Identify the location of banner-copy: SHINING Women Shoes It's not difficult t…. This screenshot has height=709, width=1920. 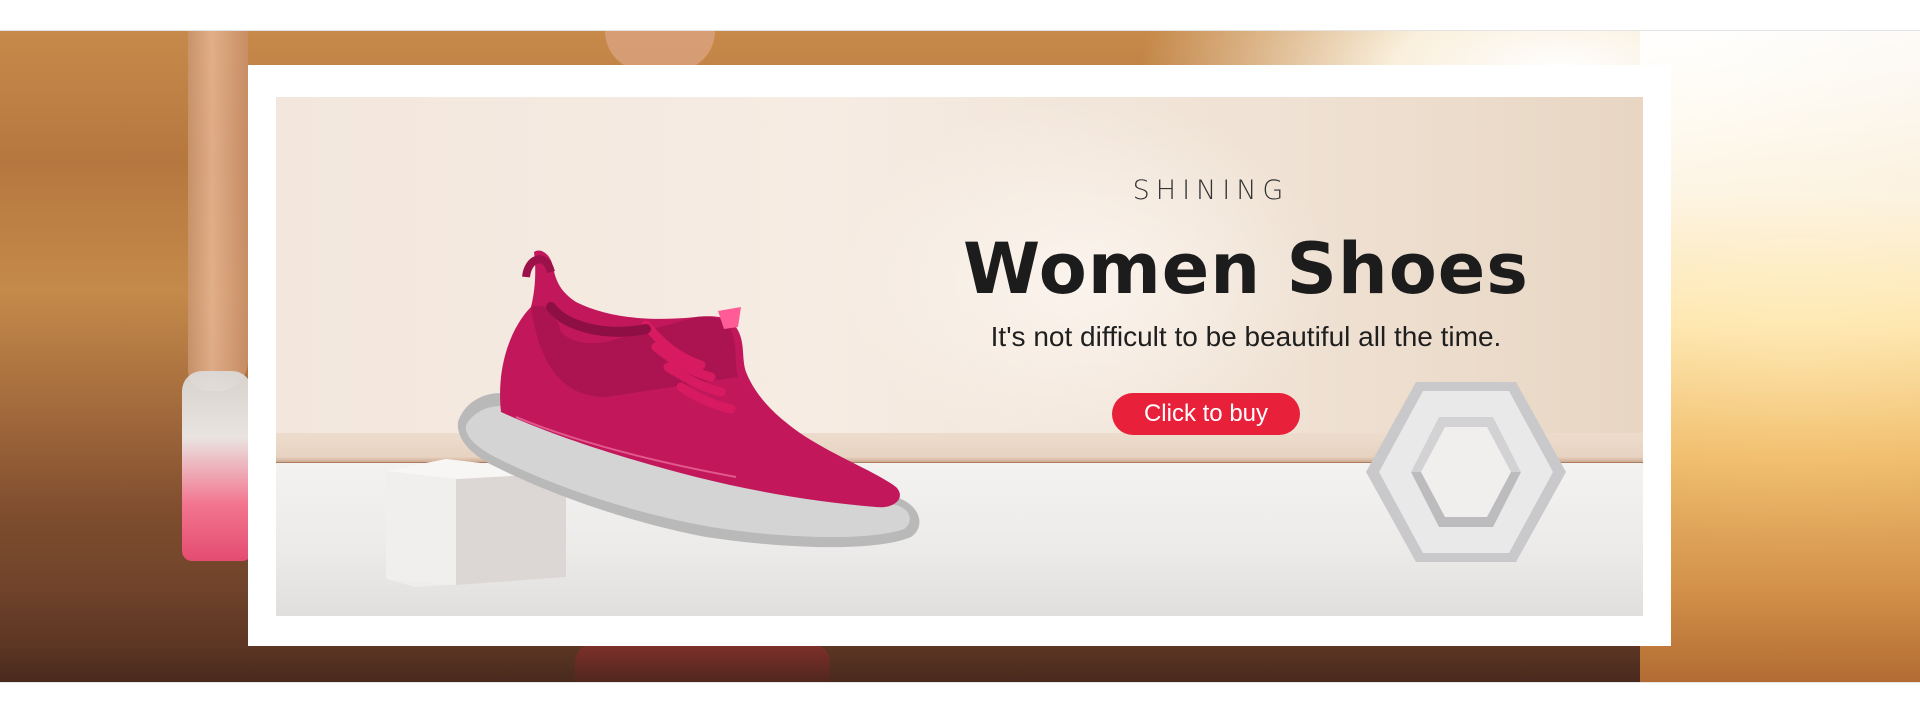
(1246, 305).